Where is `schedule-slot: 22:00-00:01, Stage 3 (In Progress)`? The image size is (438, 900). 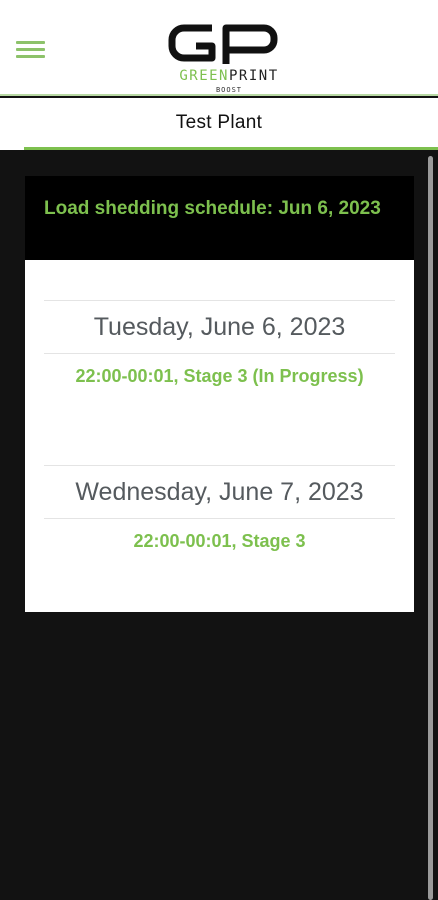 schedule-slot: 22:00-00:01, Stage 3 (In Progress) is located at coordinates (219, 376).